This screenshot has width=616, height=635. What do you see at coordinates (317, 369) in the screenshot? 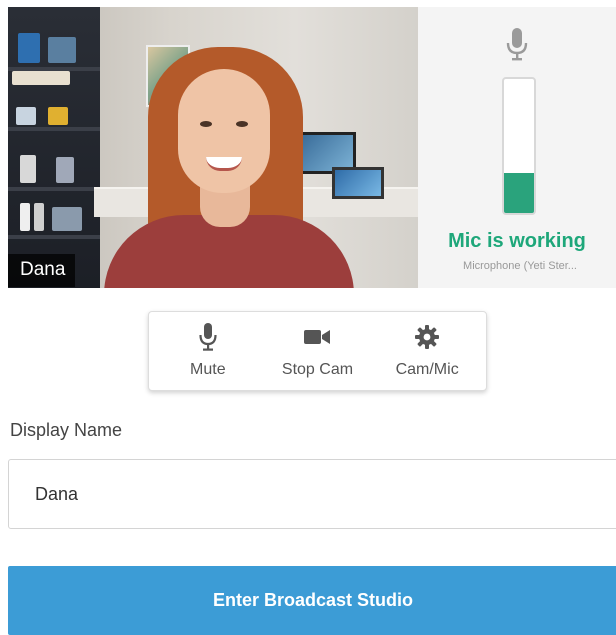
I see `stop-cam-label: Stop Cam` at bounding box center [317, 369].